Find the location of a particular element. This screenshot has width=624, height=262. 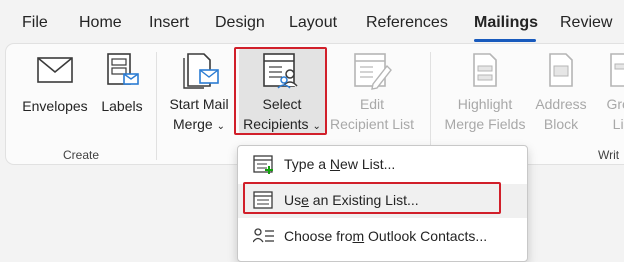

greeting-line-label-1: Gree is located at coordinates (615, 104).